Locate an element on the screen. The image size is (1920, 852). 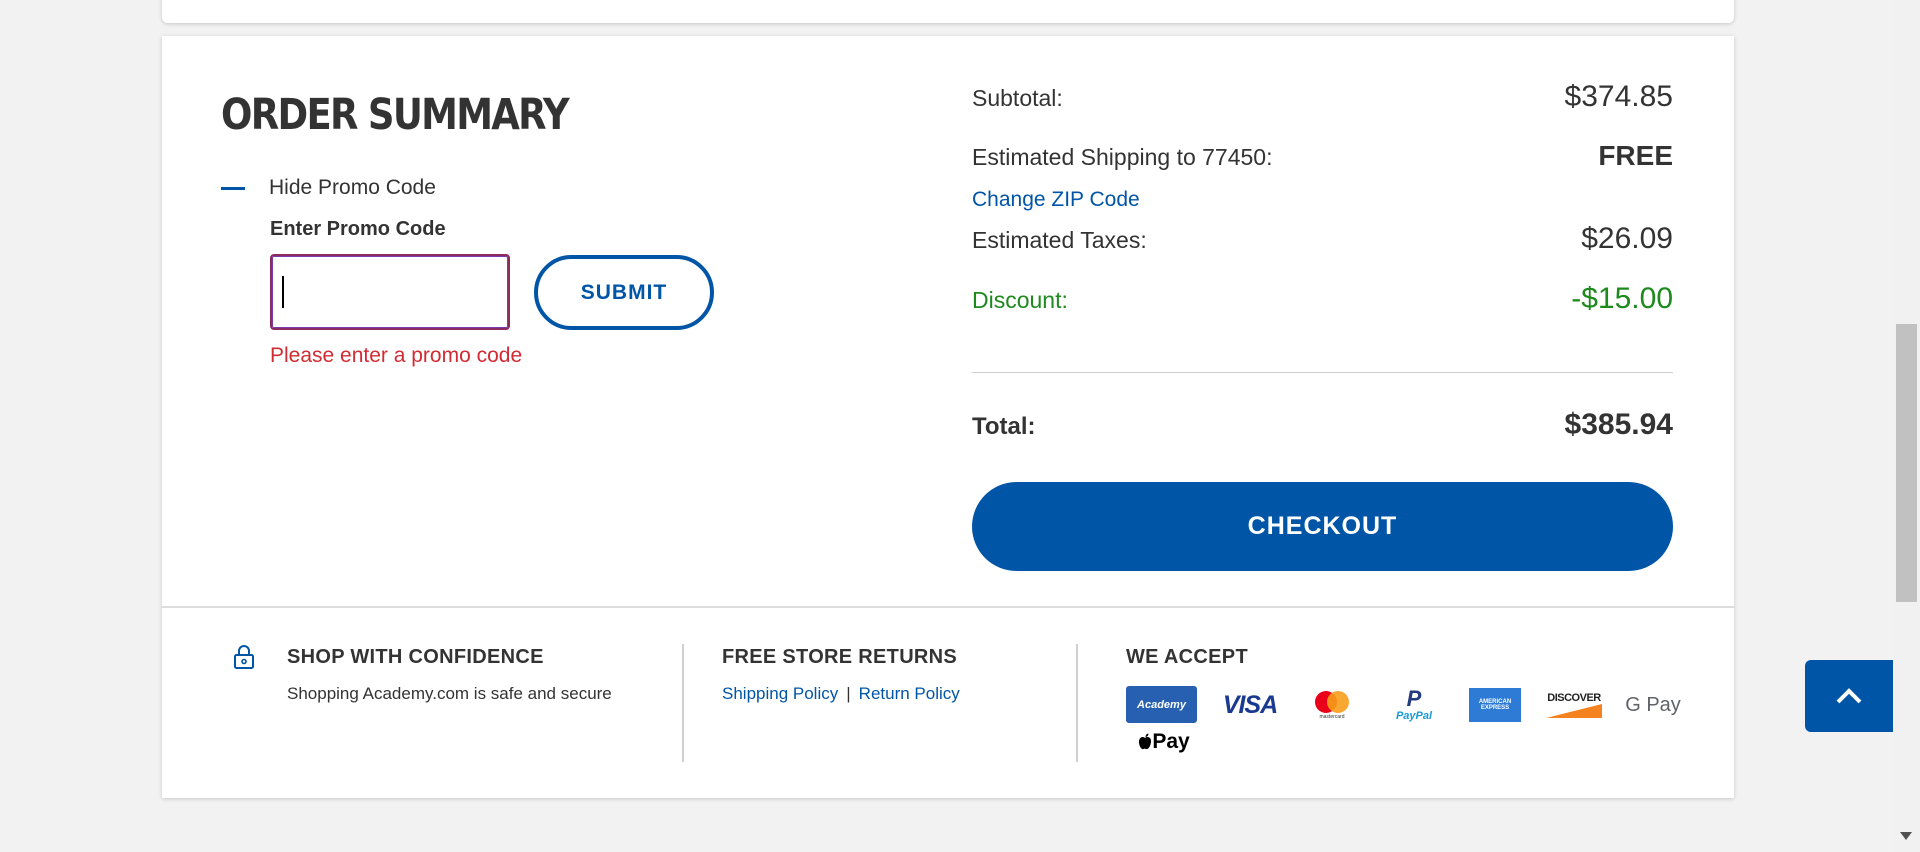
scroll-down-arrow-icon is located at coordinates (1906, 836).